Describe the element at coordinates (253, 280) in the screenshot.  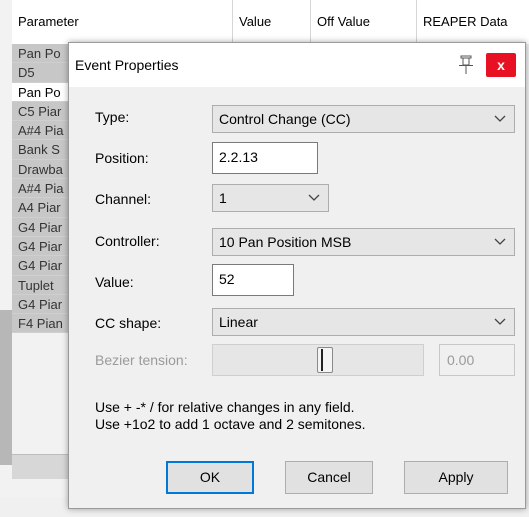
I see `value-field: 52` at that location.